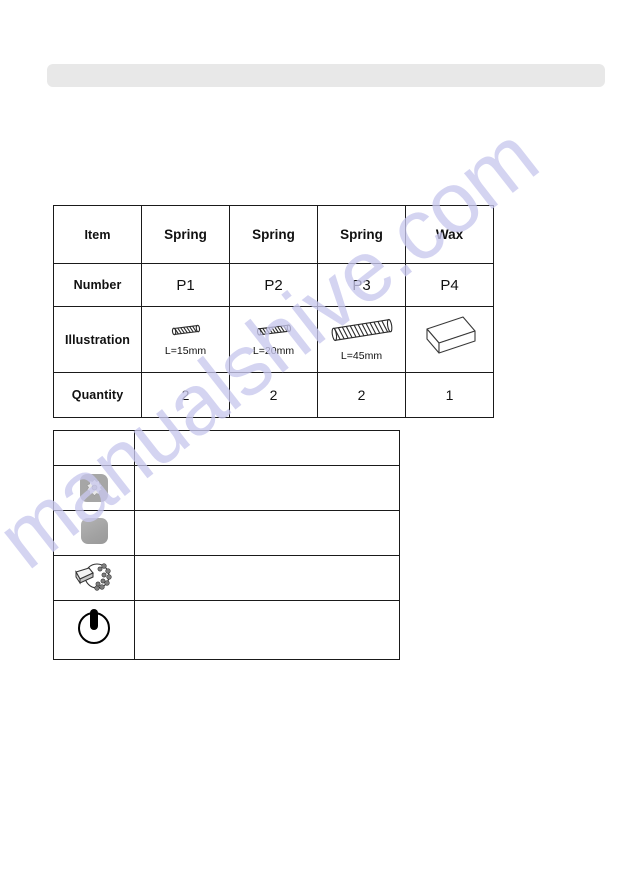 This screenshot has height=893, width=629. I want to click on rounded-square-button-icon, so click(94, 530).